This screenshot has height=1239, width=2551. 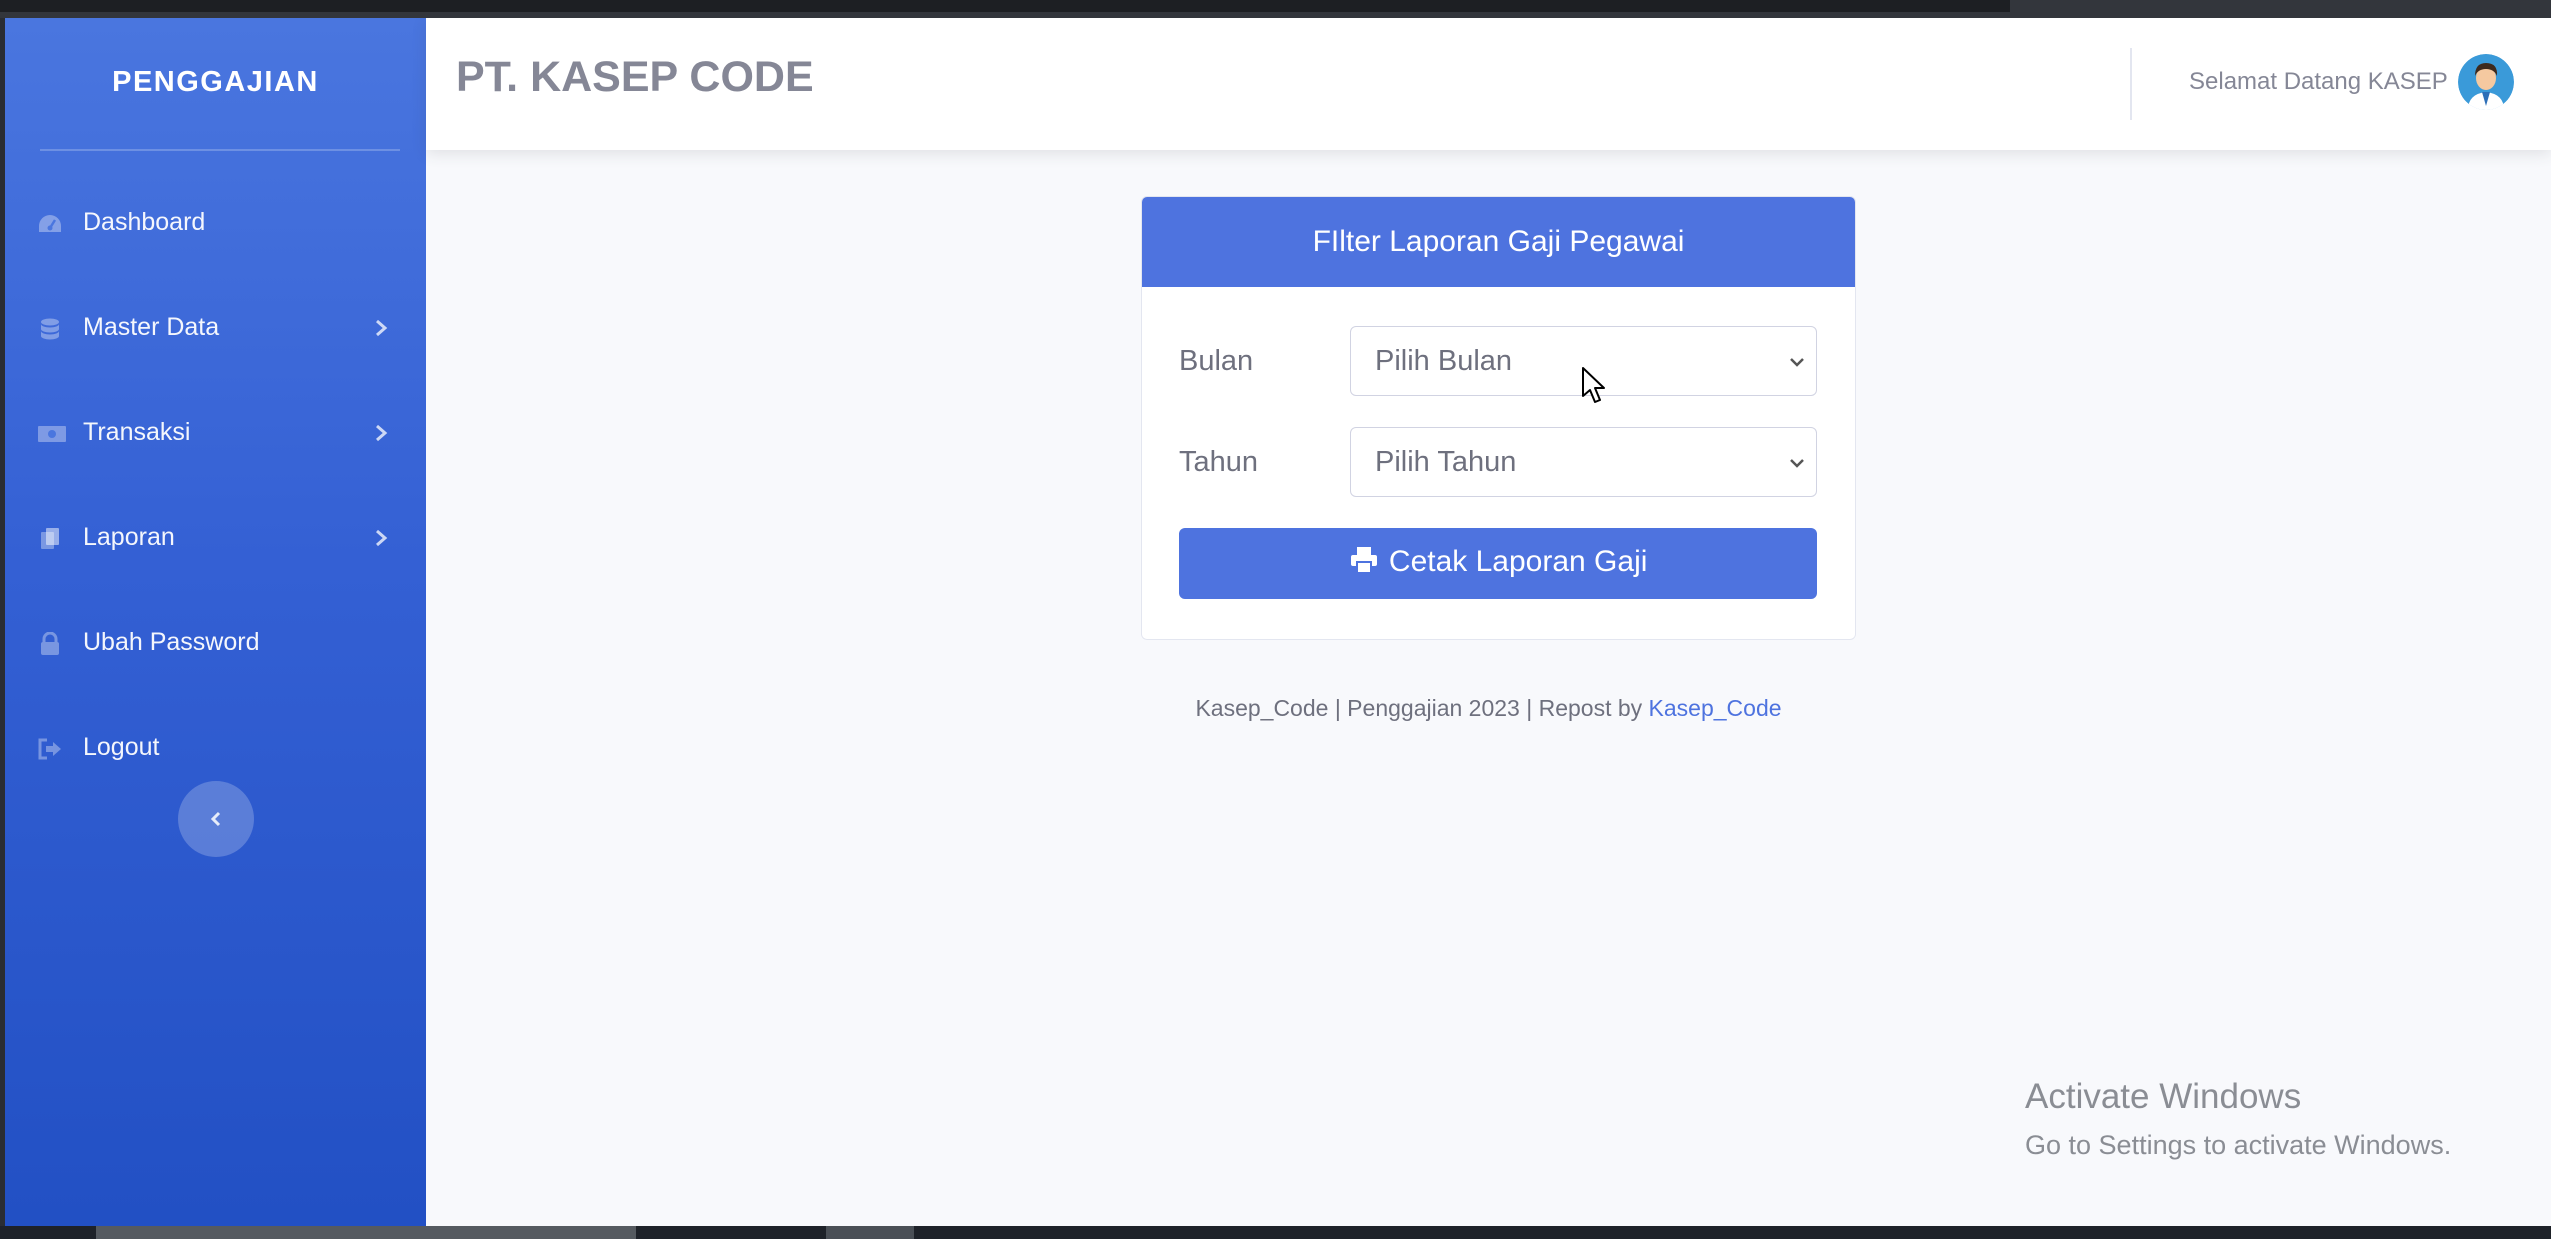 What do you see at coordinates (50, 749) in the screenshot?
I see `sign-out-icon` at bounding box center [50, 749].